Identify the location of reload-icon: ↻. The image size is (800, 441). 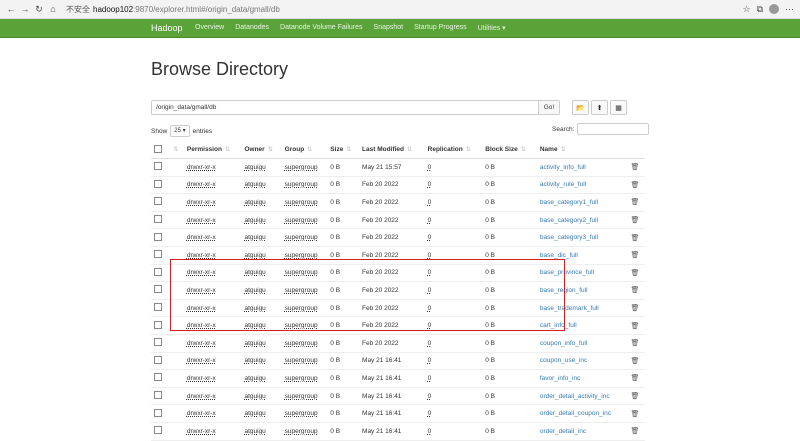
(39, 9).